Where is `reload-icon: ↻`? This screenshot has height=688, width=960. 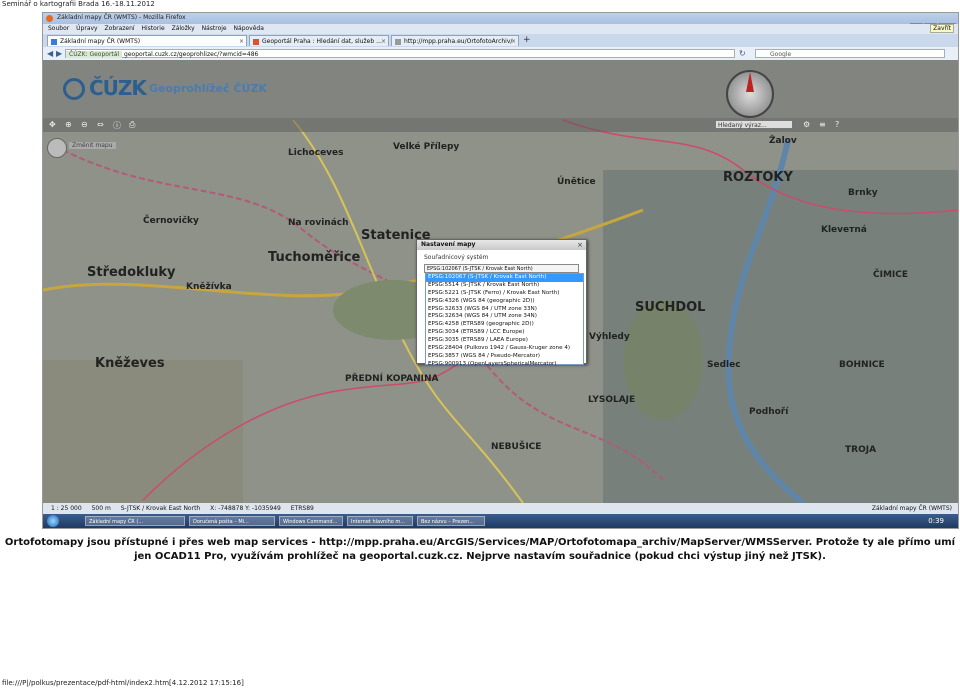
reload-icon: ↻ is located at coordinates (742, 53).